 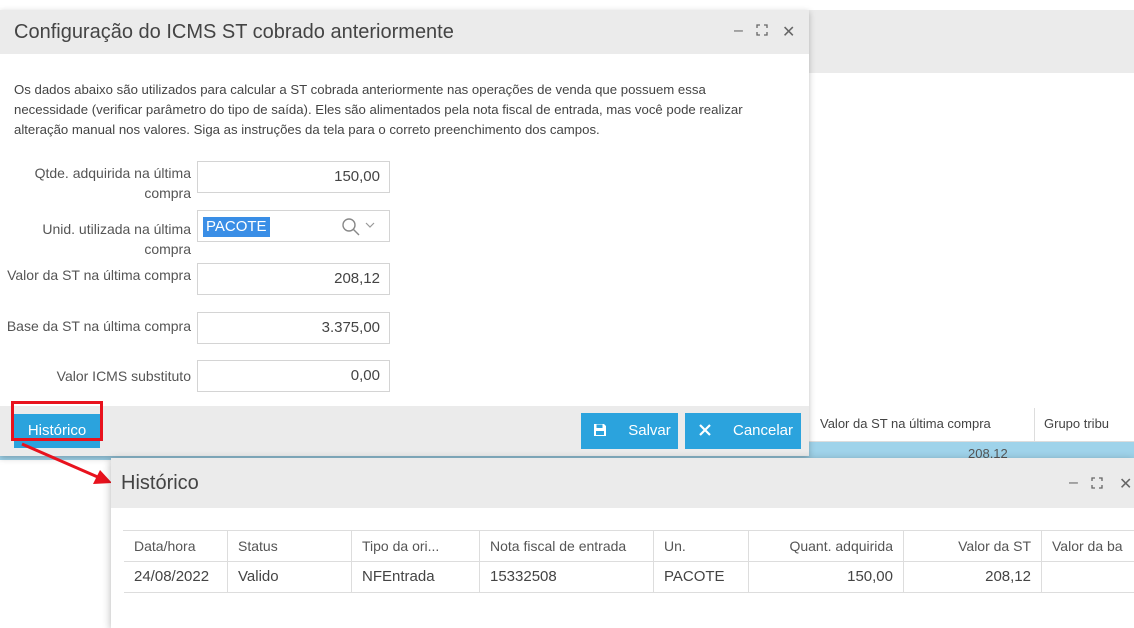 I want to click on icms-substituto-input: 0,00, so click(x=293, y=376).